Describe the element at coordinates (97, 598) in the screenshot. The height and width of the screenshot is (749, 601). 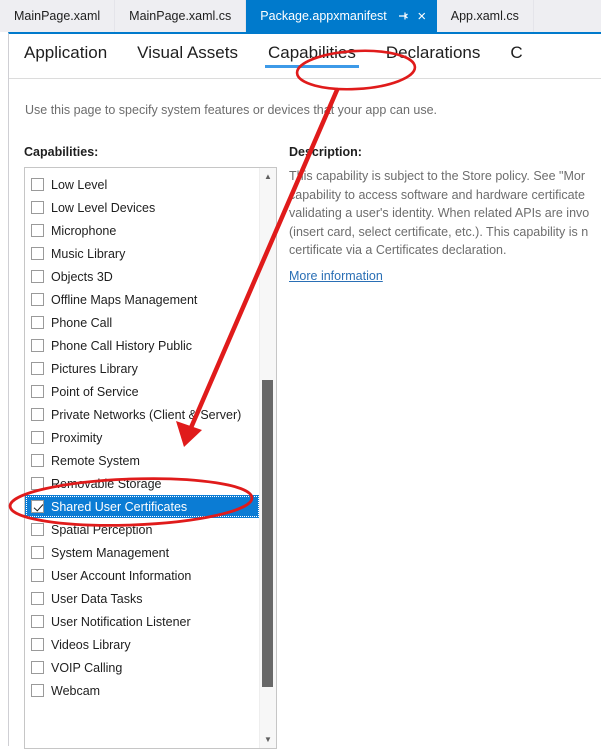
I see `capability-label: User Data Tasks` at that location.